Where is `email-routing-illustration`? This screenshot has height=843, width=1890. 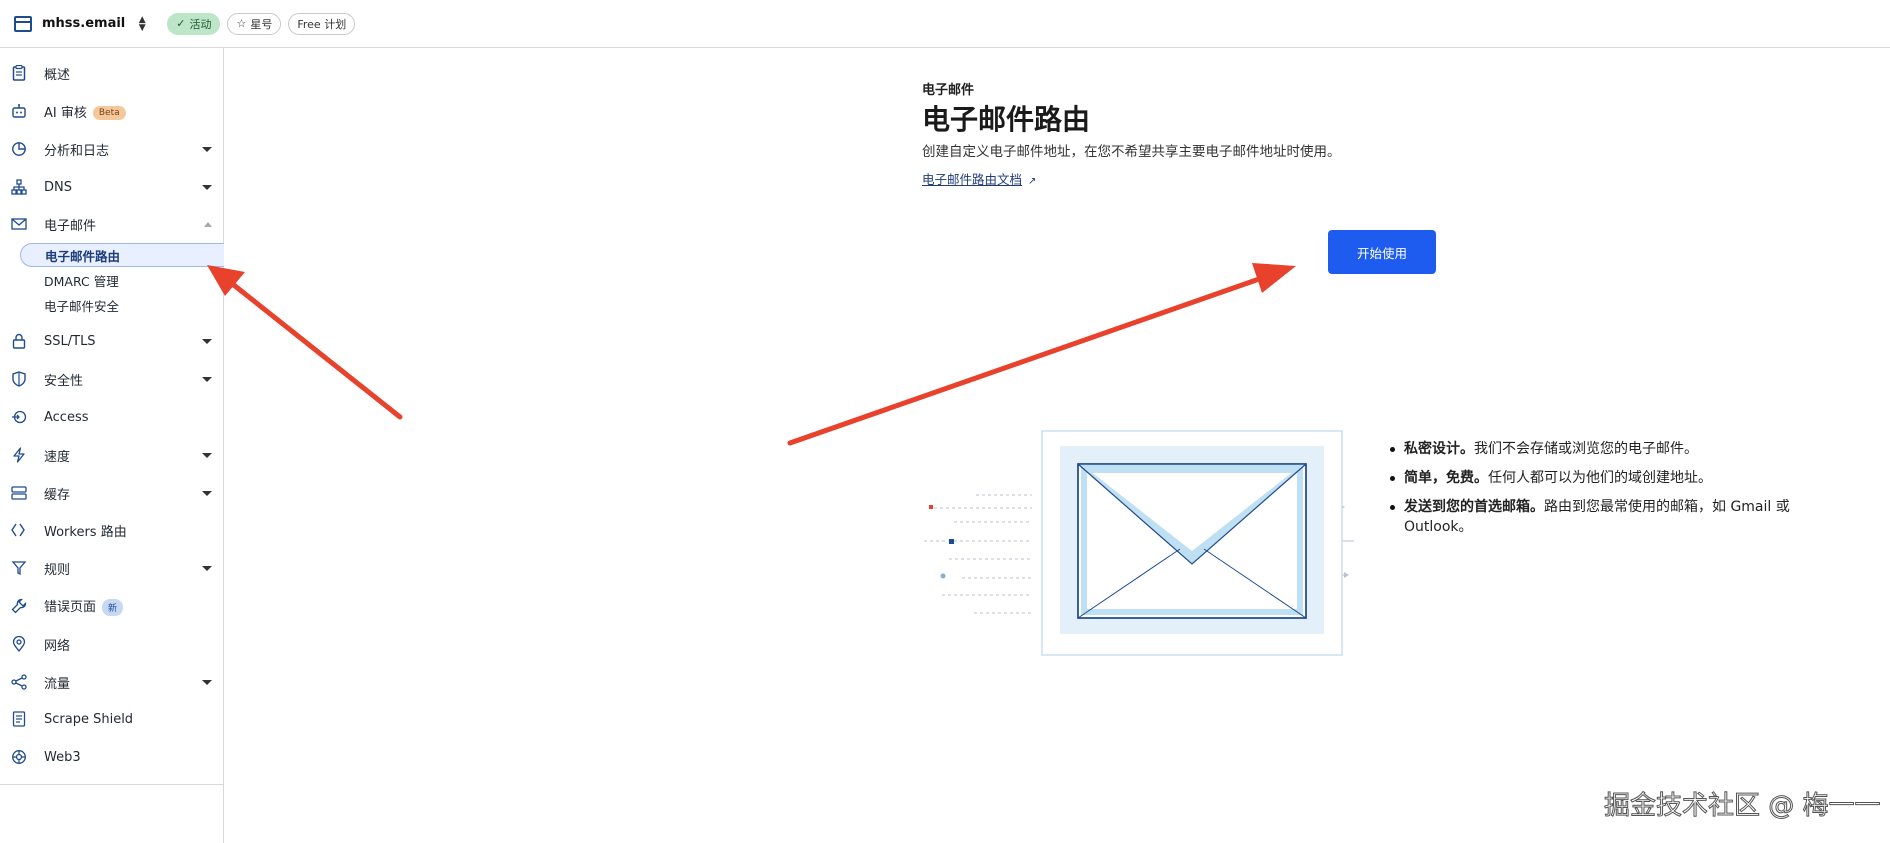 email-routing-illustration is located at coordinates (1136, 533).